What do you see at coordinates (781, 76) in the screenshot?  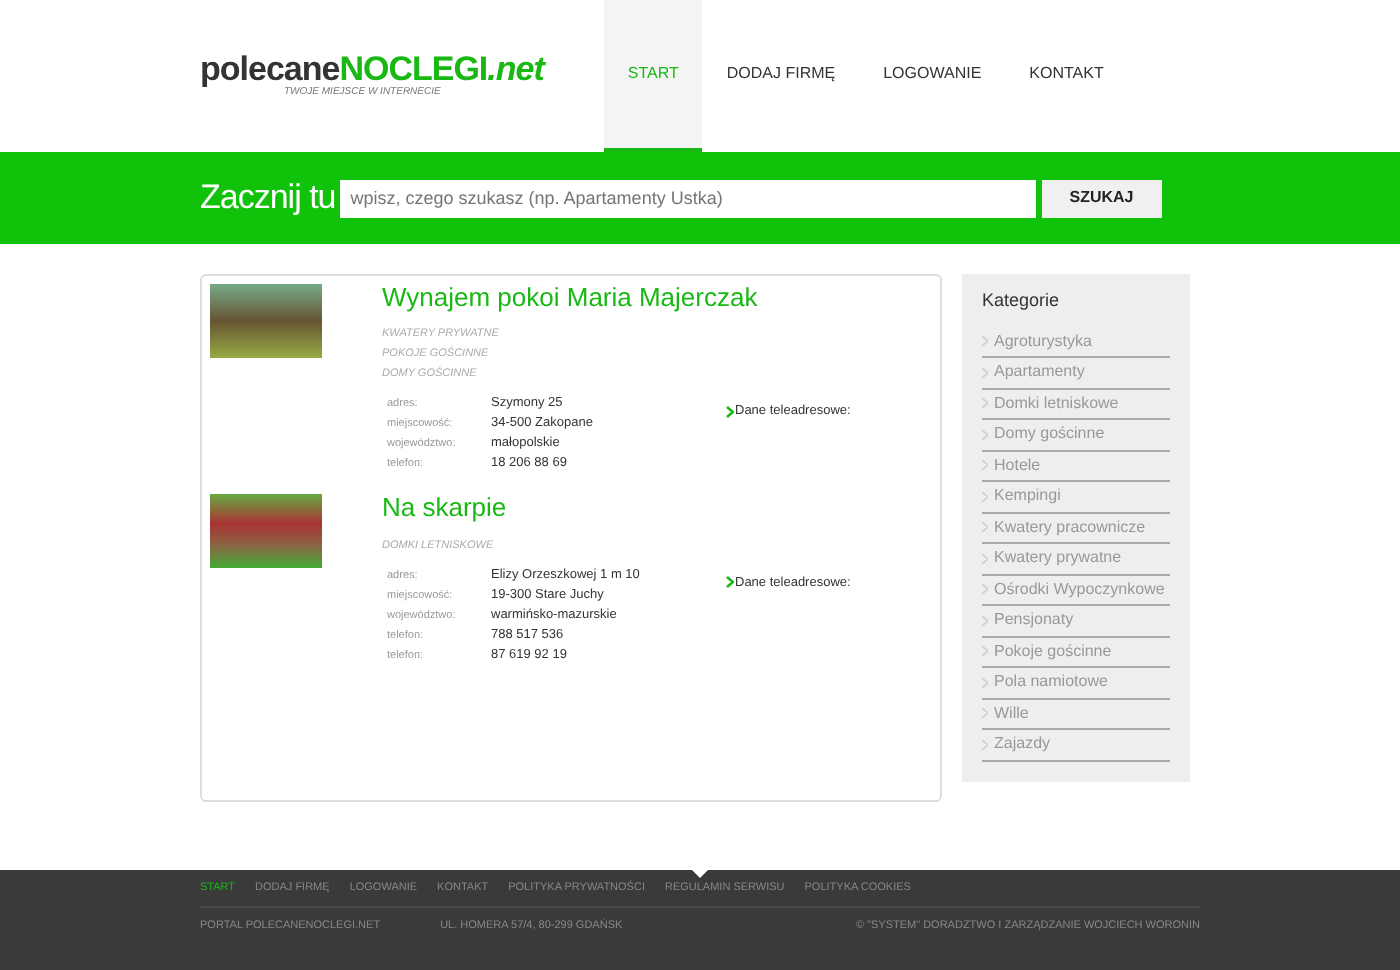 I see `nav-link: DODAJ FIRMĘ` at bounding box center [781, 76].